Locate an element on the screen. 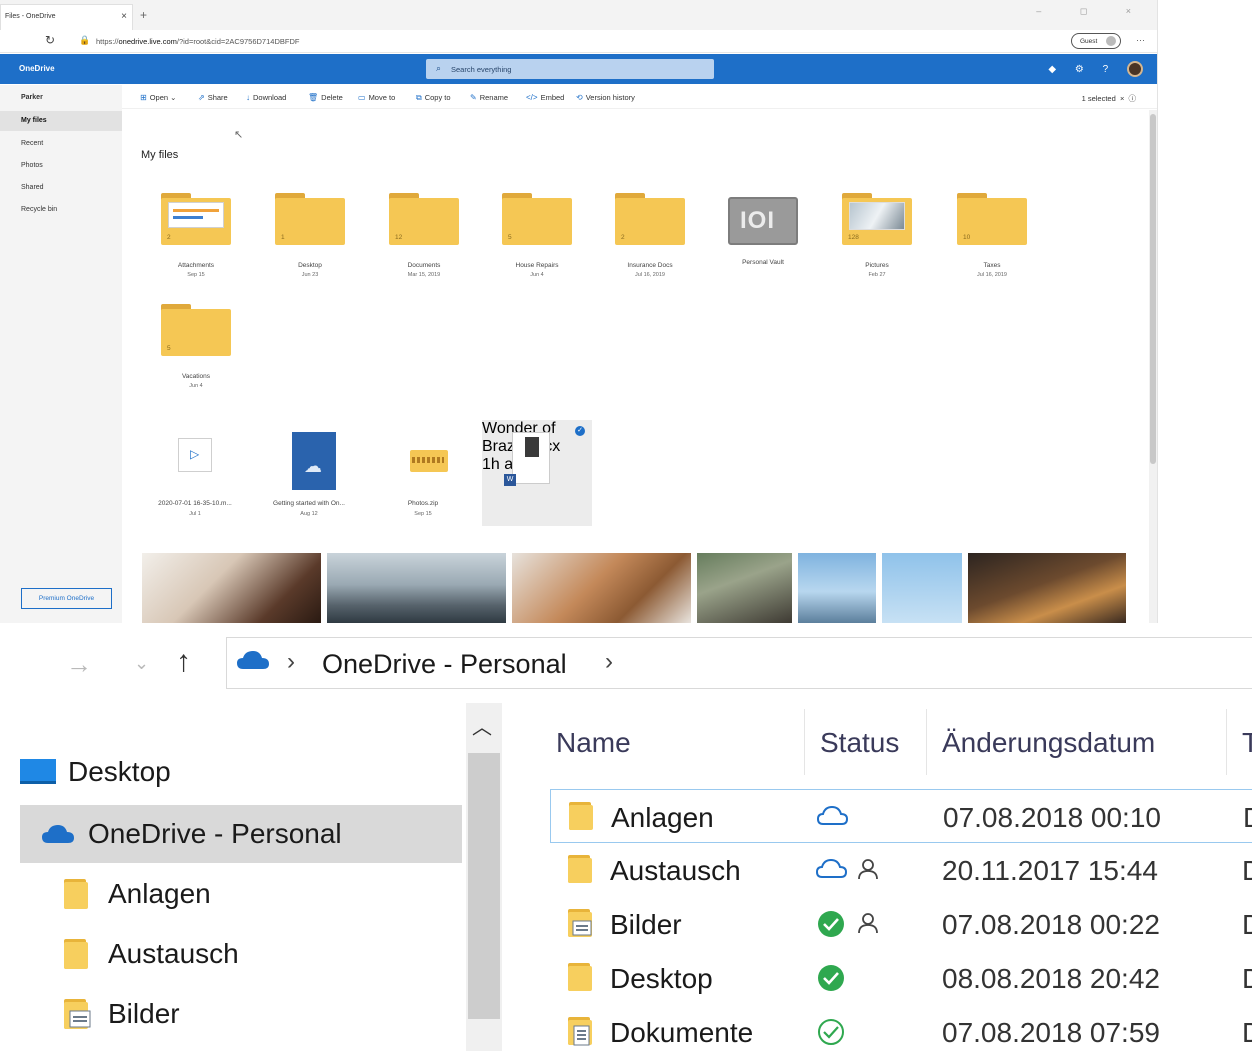  embed-button: </> Embed is located at coordinates (545, 97).